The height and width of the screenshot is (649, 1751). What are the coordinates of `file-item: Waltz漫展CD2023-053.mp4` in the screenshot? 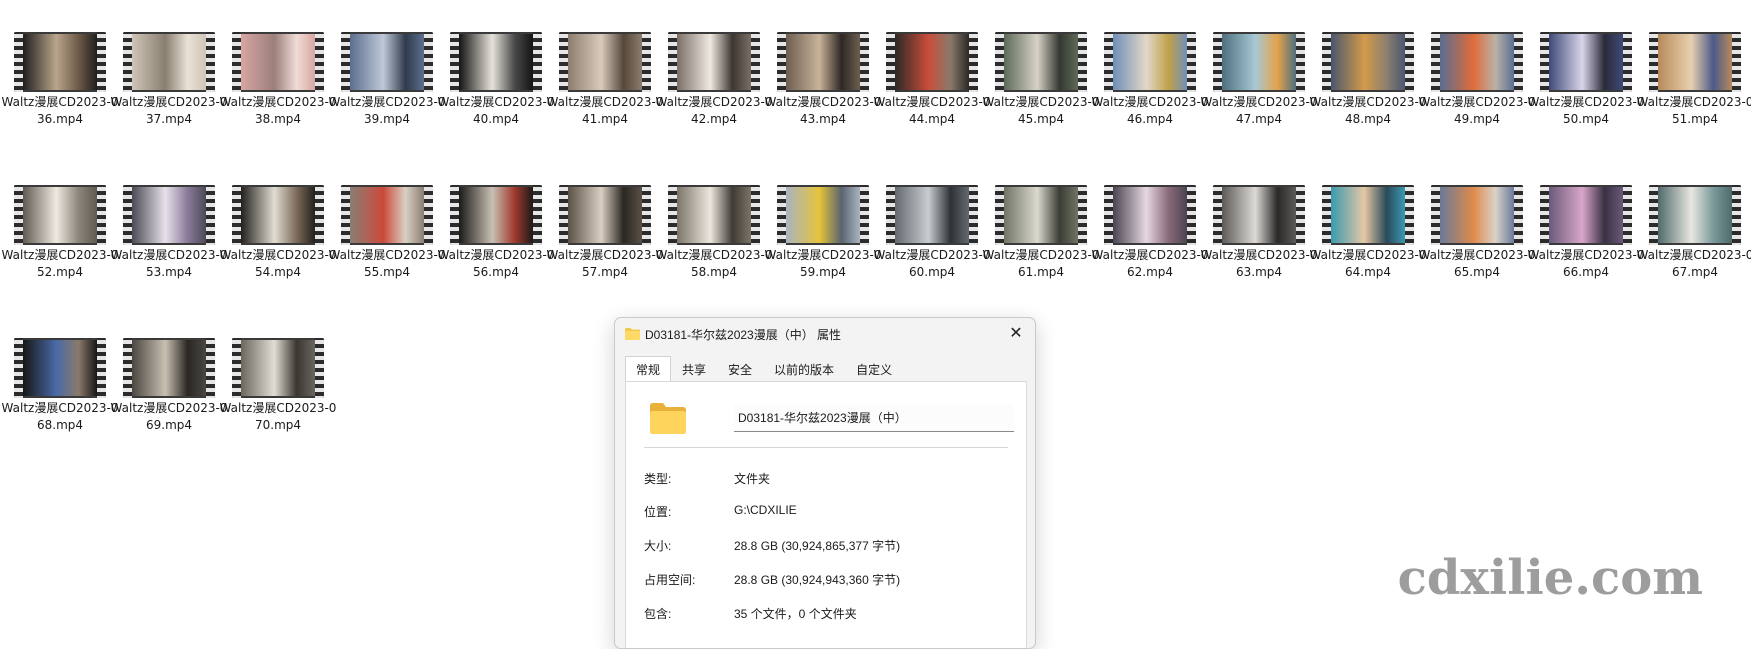 It's located at (168, 228).